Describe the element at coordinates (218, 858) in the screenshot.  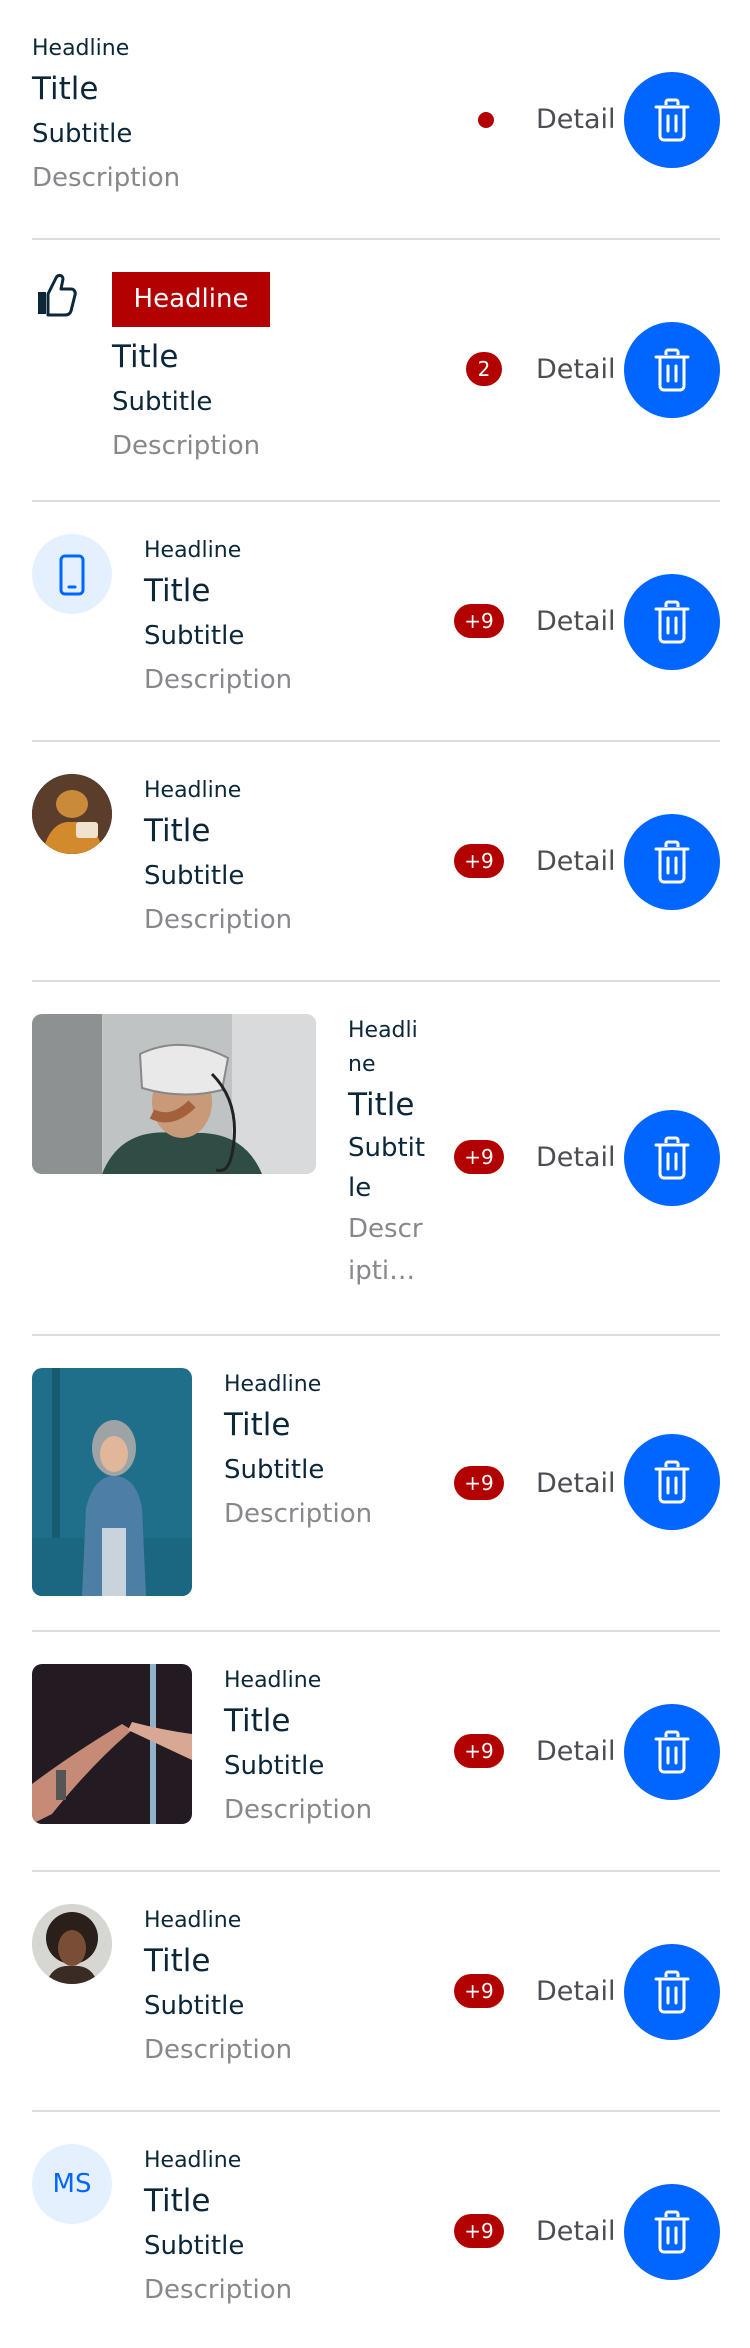
I see `list-item-4-text: Headline Title Subtitle Description` at that location.